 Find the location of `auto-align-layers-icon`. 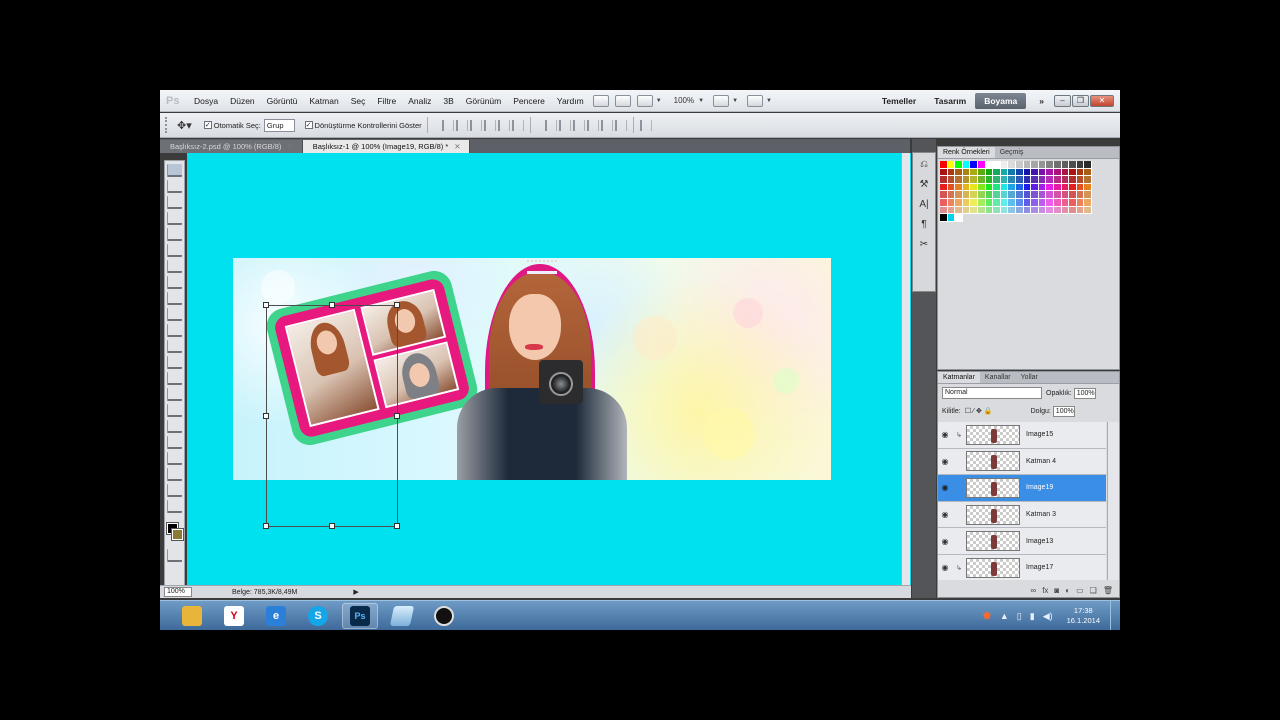

auto-align-layers-icon is located at coordinates (645, 125).